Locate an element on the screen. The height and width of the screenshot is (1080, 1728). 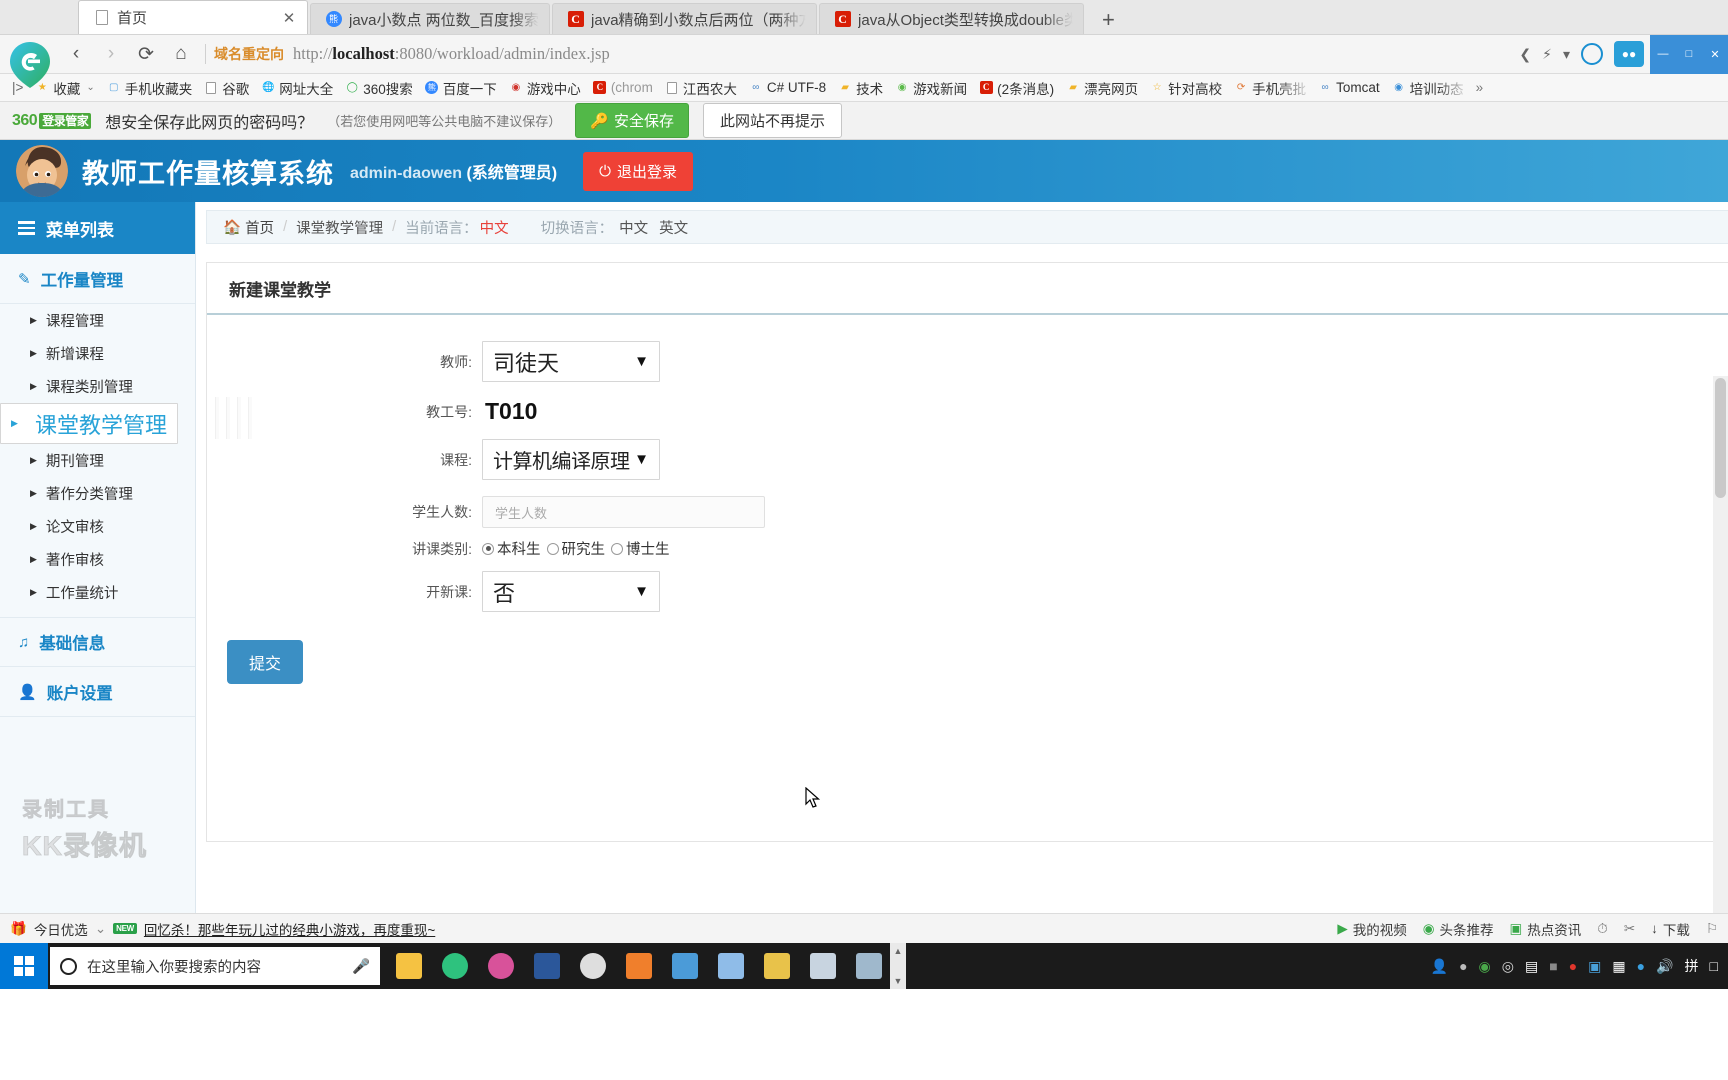
cut-icon: ✂ is located at coordinates (1629, 929).